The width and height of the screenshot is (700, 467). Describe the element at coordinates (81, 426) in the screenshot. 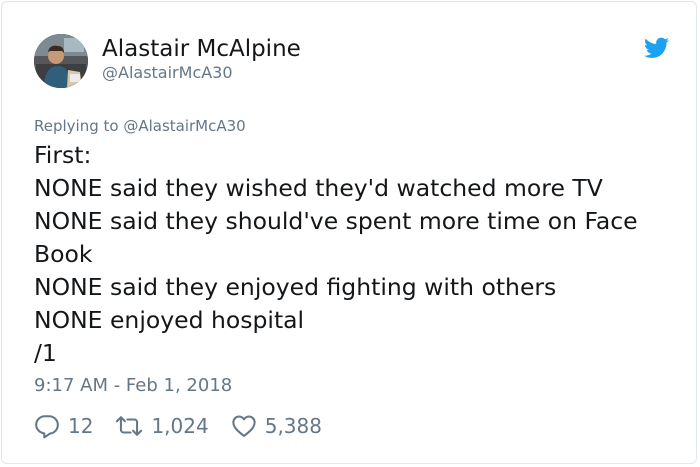

I see `reply-count: 12` at that location.